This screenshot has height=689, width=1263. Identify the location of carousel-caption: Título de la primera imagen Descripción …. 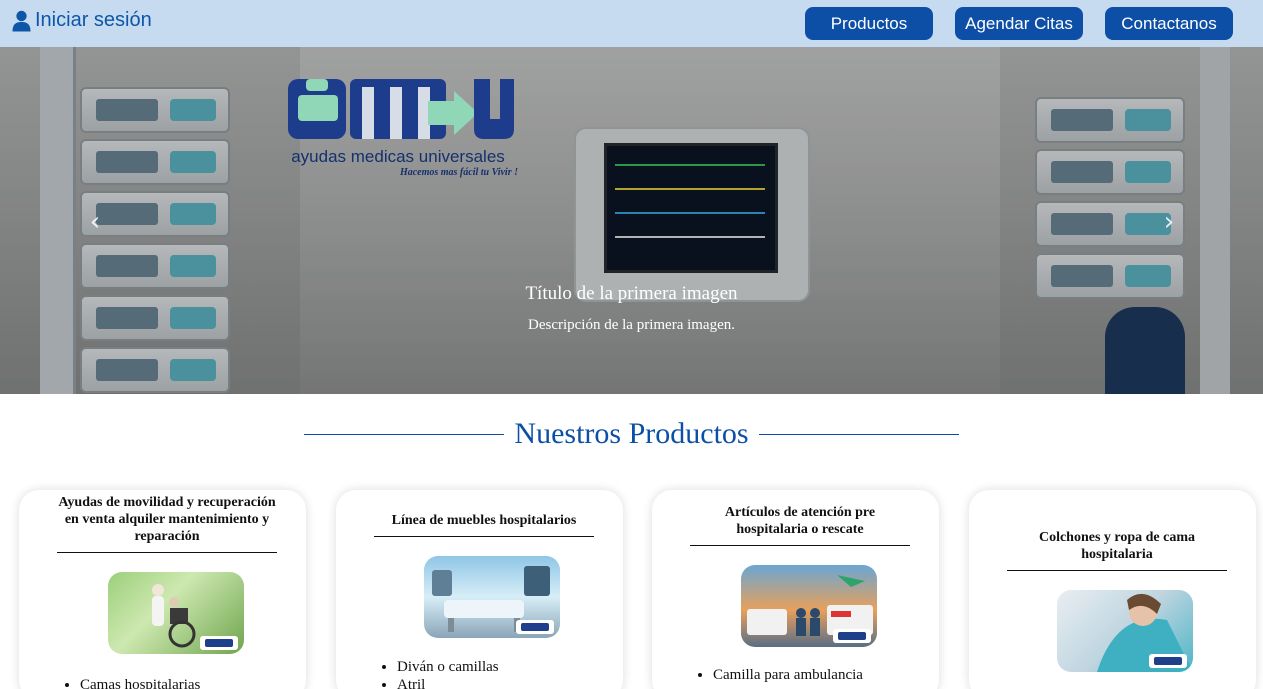
(631, 308).